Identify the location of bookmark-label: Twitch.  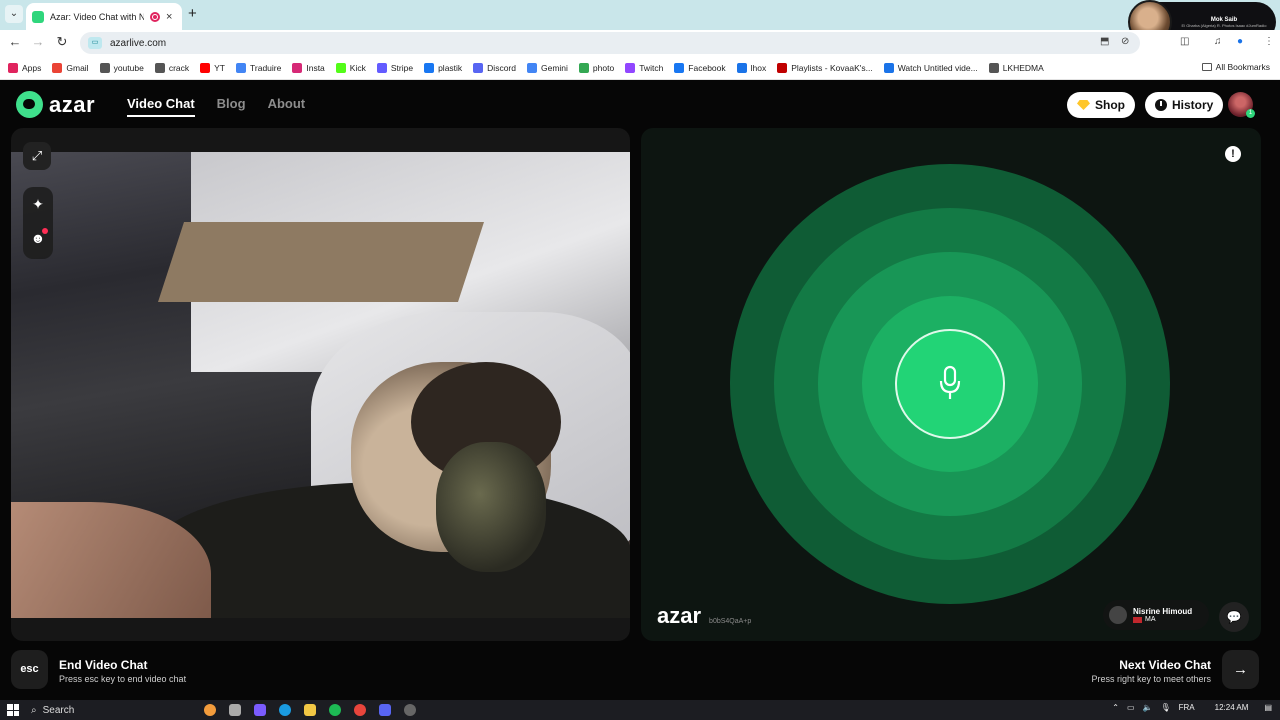
(651, 68).